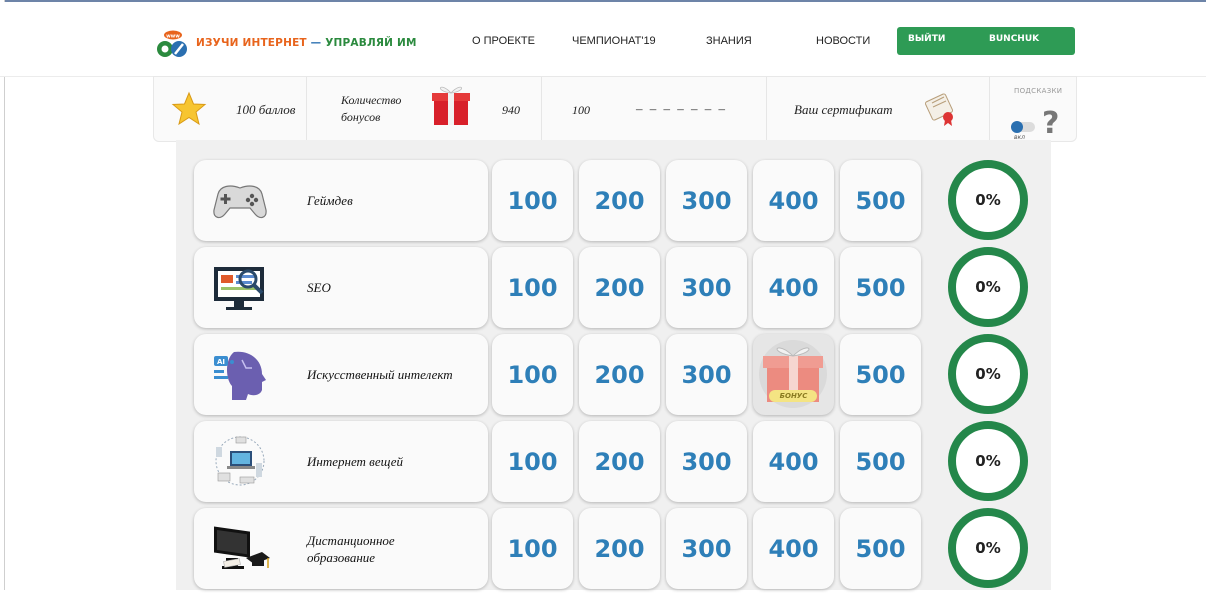 Image resolution: width=1206 pixels, height=593 pixels. I want to click on bonus-question-card: БОНУС, so click(793, 374).